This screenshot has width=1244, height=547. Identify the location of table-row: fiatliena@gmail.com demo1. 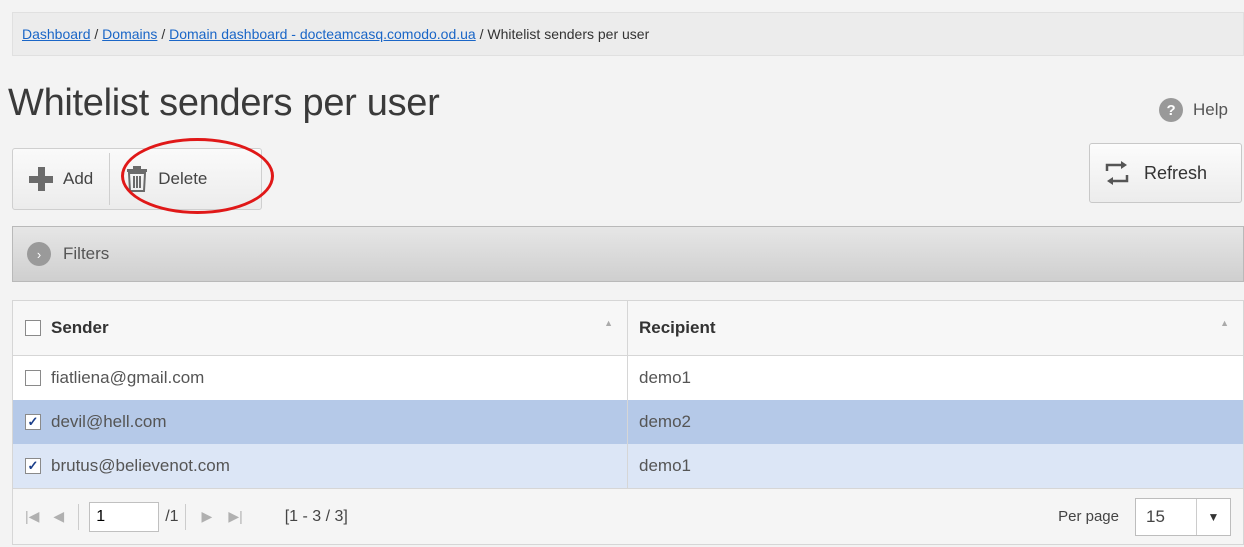
(628, 378).